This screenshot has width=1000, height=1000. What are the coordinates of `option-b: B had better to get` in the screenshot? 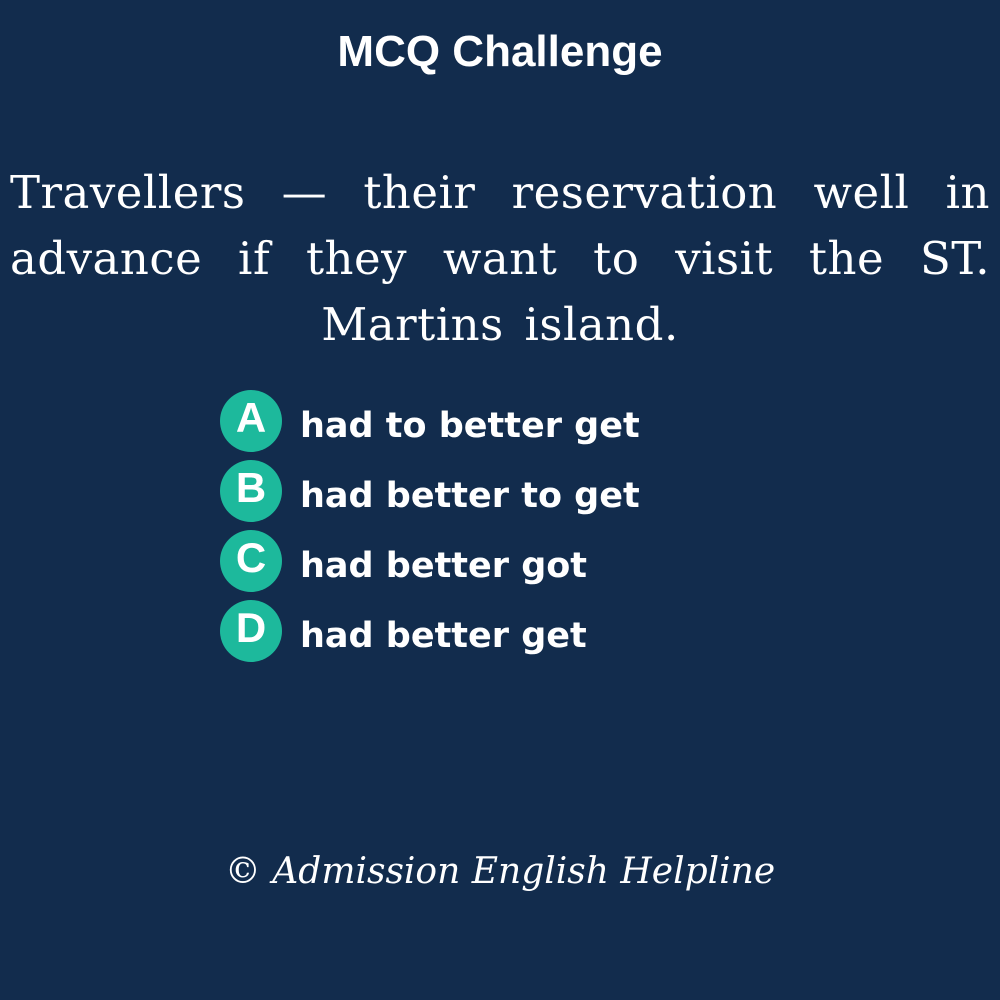 It's located at (500, 491).